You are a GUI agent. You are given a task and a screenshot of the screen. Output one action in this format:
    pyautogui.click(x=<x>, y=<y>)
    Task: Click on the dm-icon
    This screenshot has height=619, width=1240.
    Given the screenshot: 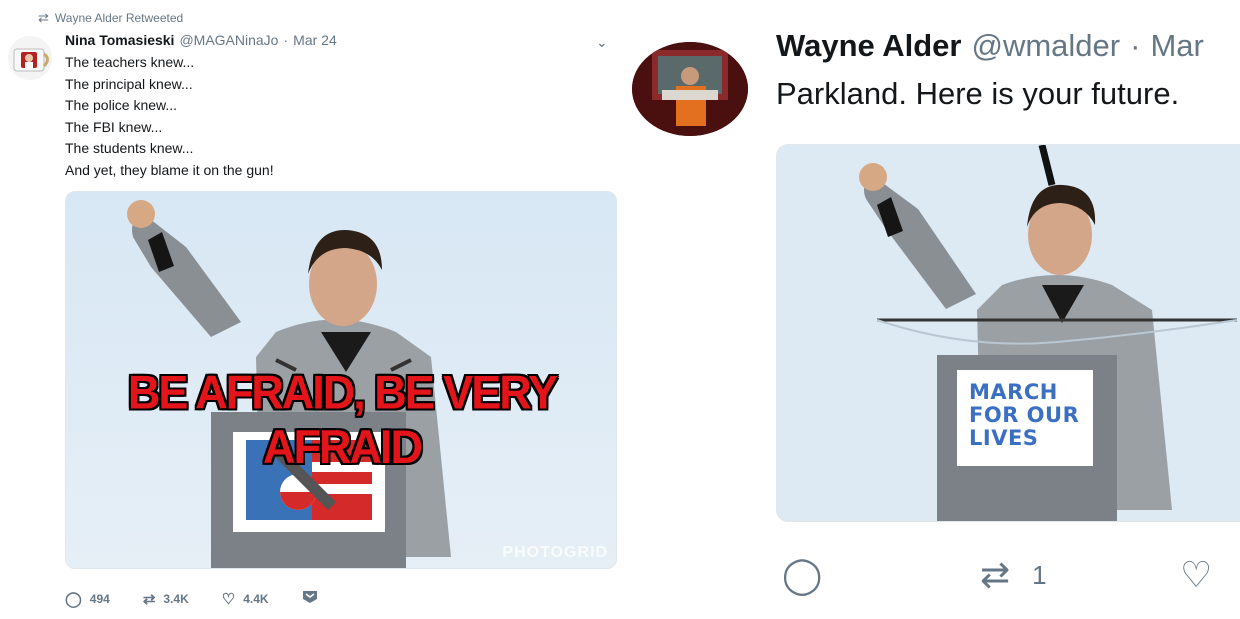 What is the action you would take?
    pyautogui.click(x=310, y=599)
    